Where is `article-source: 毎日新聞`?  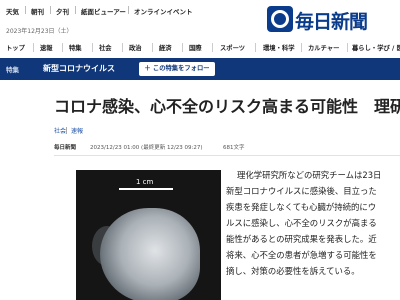
article-source: 毎日新聞 is located at coordinates (65, 148).